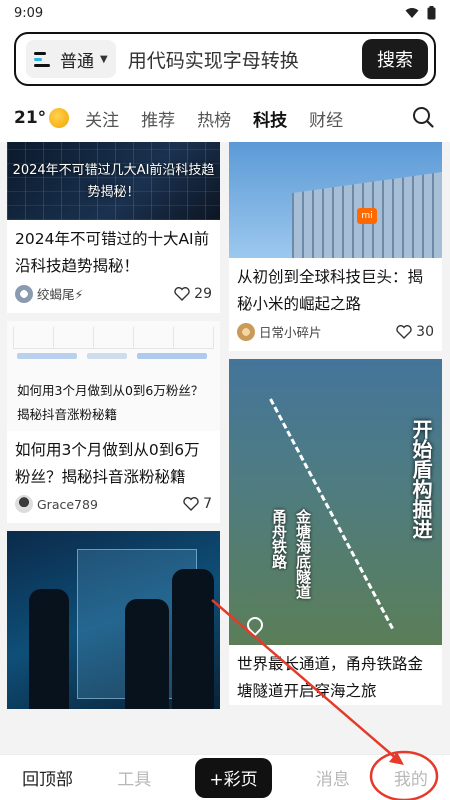 The height and width of the screenshot is (800, 450). Describe the element at coordinates (225, 13) in the screenshot. I see `status-bar: 9:09` at that location.